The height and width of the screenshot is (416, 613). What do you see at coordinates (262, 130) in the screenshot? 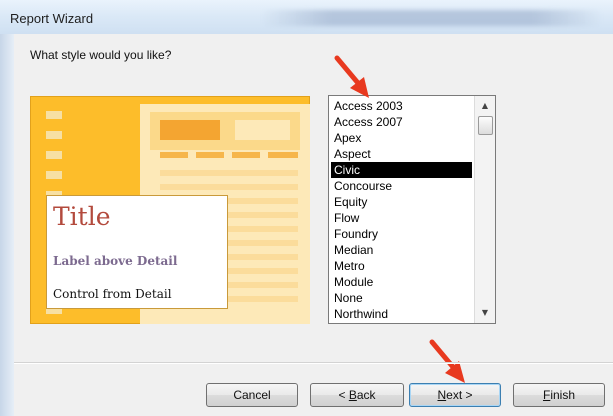
I see `preview-header-box` at bounding box center [262, 130].